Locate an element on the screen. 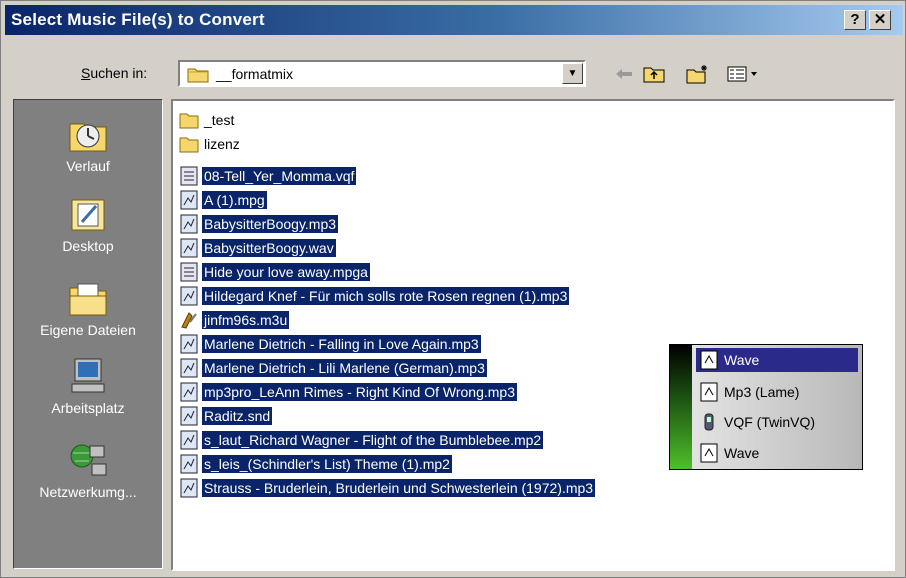 This screenshot has height=578, width=906. list-item: Raditz.snd is located at coordinates (226, 416).